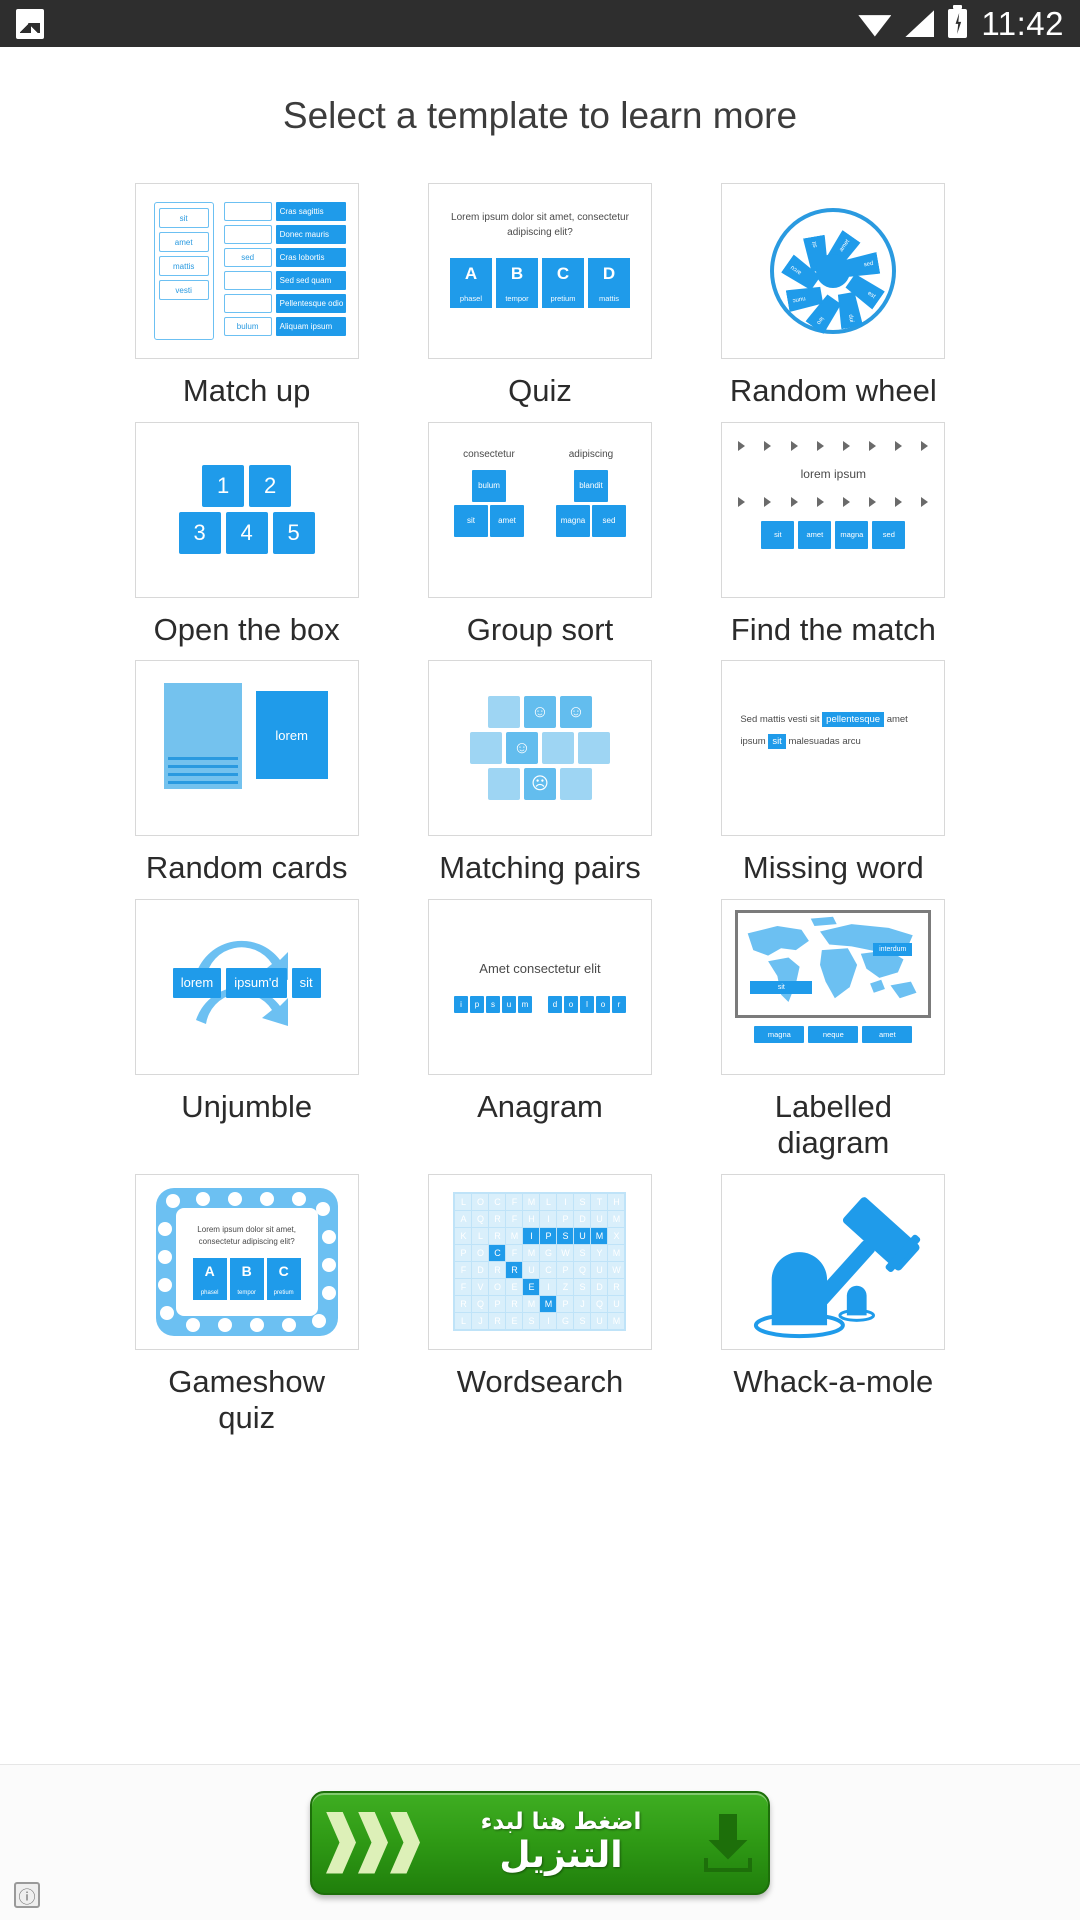 Image resolution: width=1080 pixels, height=1920 pixels. I want to click on wordsearch-cell: U, so click(599, 1270).